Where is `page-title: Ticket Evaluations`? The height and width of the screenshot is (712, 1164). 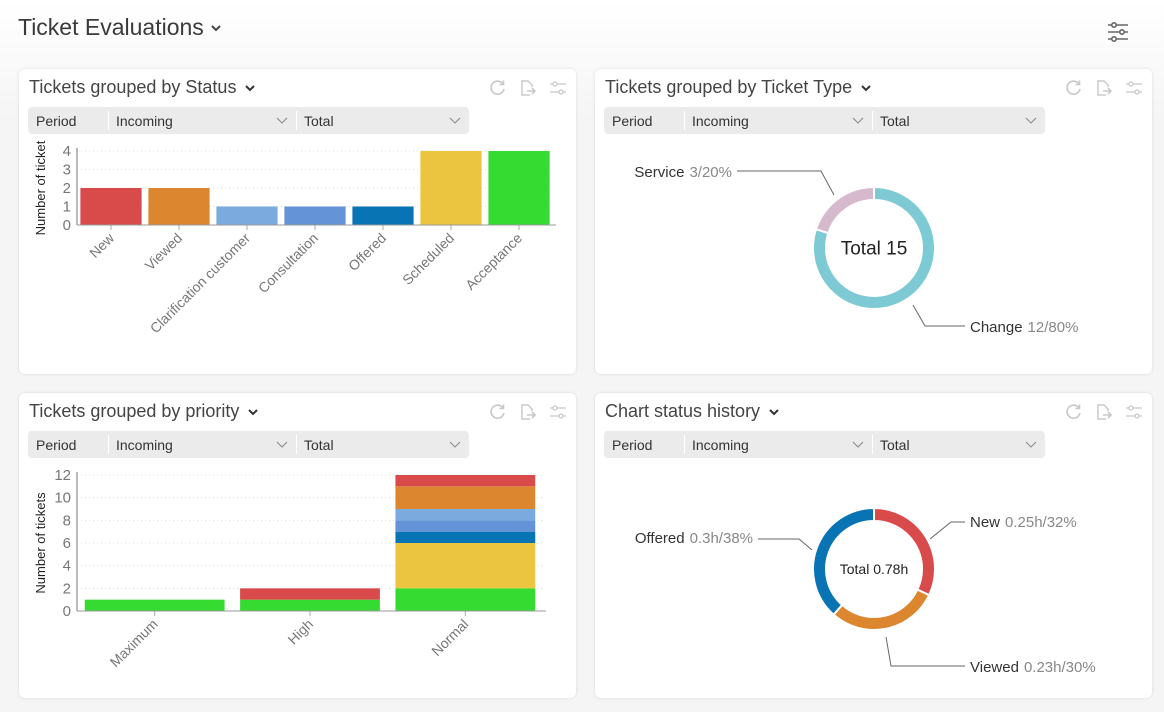
page-title: Ticket Evaluations is located at coordinates (120, 27).